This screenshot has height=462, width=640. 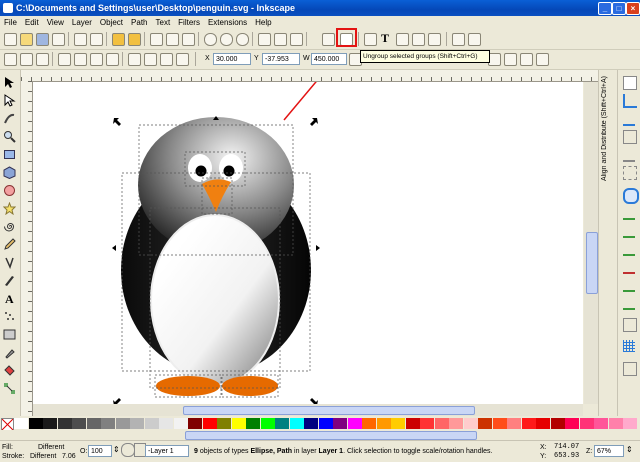 I want to click on flip-vertical-icon, so click(x=112, y=59).